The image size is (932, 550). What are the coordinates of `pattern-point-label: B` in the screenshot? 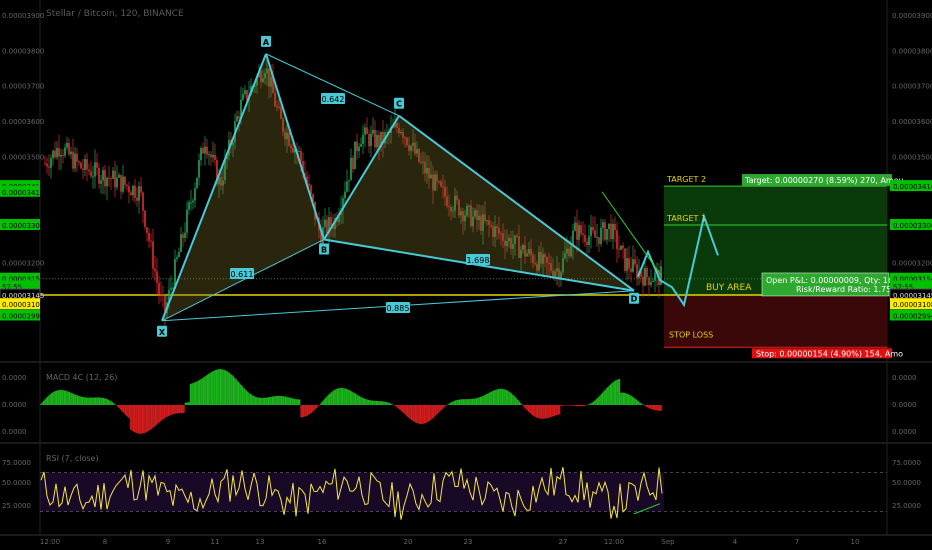 It's located at (324, 249).